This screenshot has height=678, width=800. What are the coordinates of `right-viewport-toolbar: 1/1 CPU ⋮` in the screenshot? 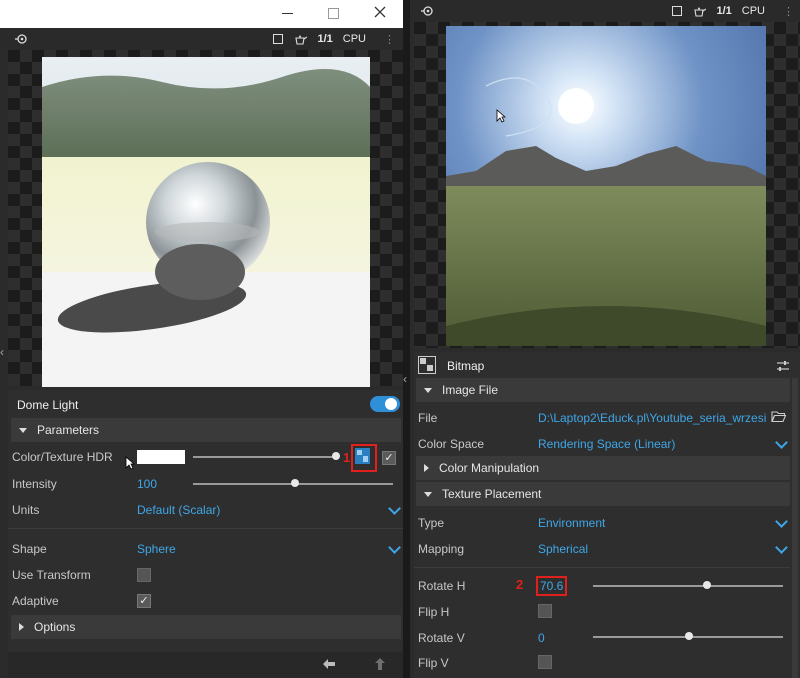 It's located at (605, 11).